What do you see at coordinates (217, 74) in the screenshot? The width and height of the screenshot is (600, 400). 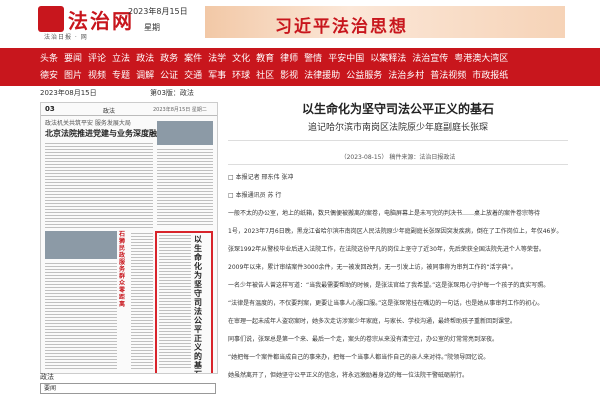 I see `nav-item: 军事` at bounding box center [217, 74].